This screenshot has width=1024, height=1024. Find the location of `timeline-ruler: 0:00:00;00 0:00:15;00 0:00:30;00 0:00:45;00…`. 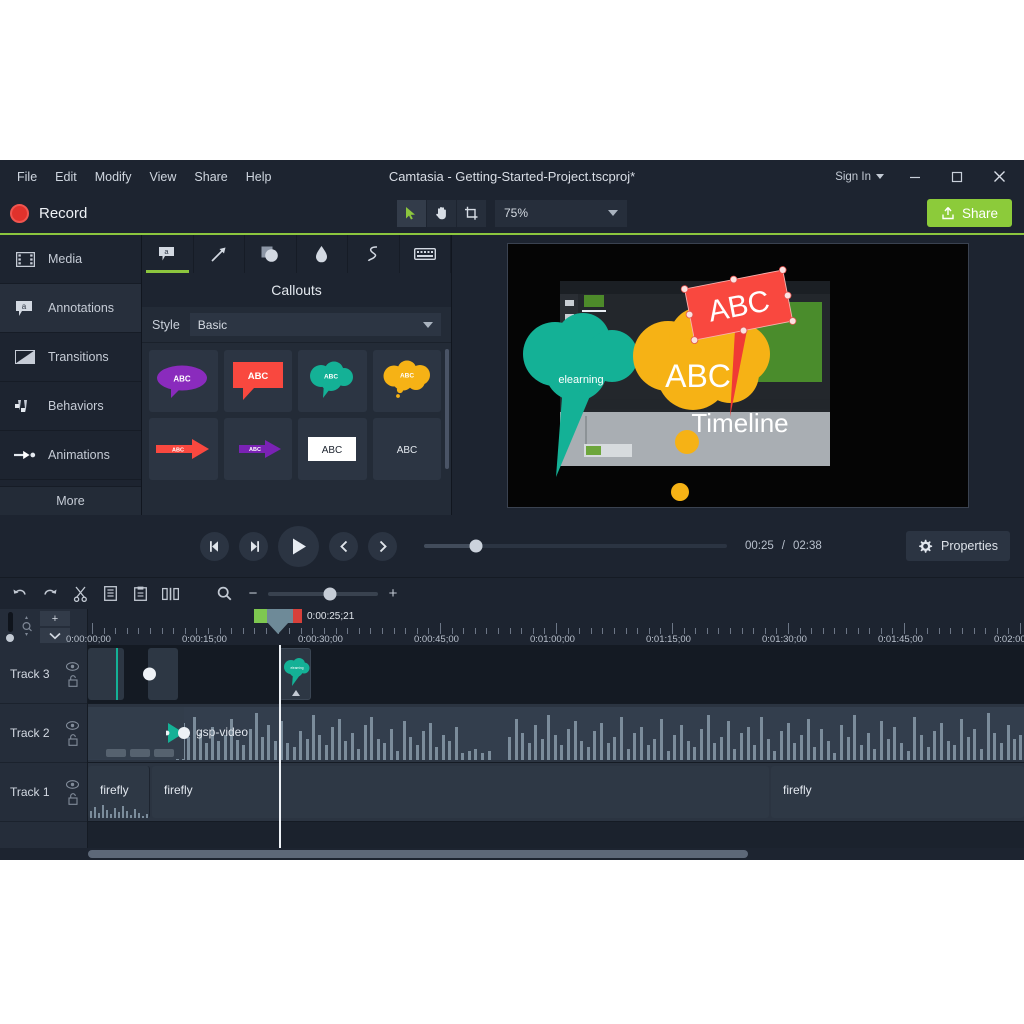

timeline-ruler: 0:00:00;00 0:00:15;00 0:00:30;00 0:00:45;00… is located at coordinates (545, 627).